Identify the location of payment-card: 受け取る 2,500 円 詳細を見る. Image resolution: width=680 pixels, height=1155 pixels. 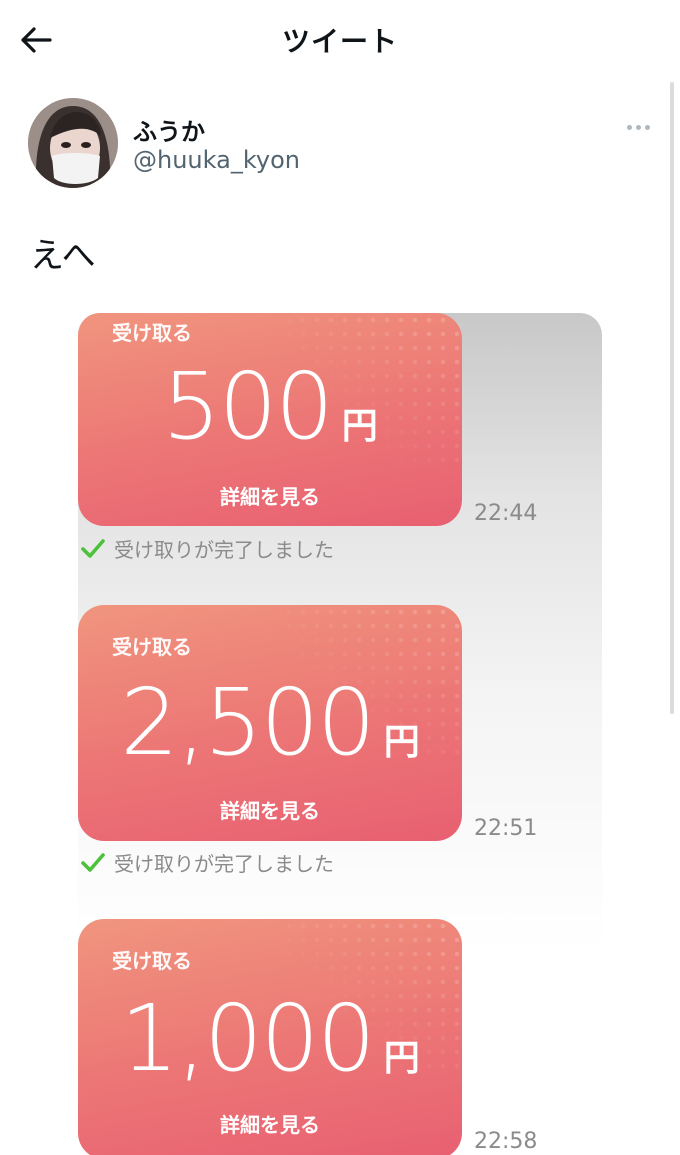
(270, 723).